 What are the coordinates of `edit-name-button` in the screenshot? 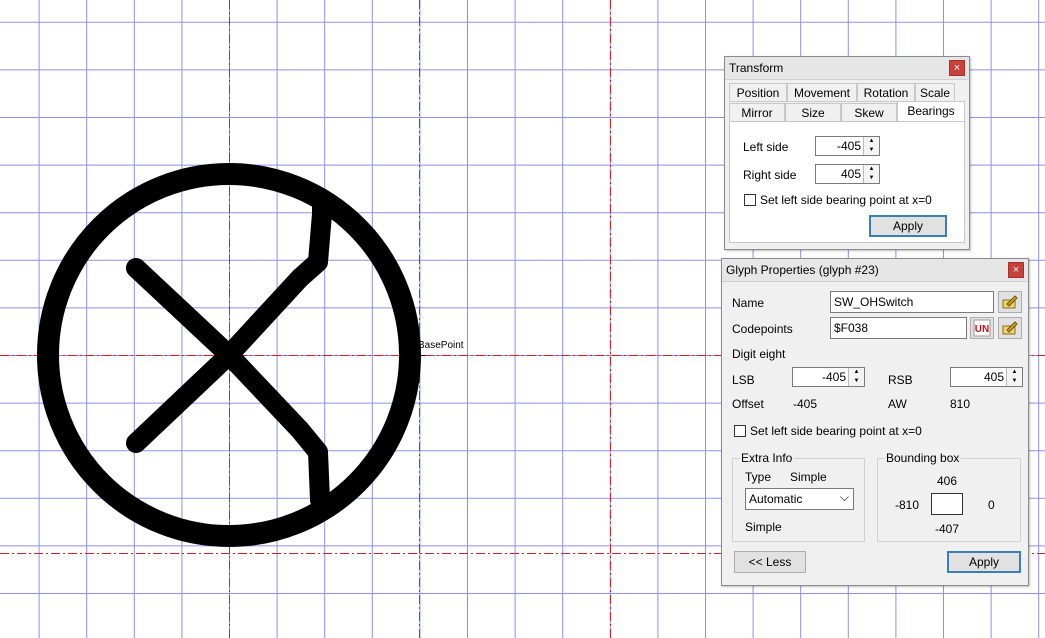 It's located at (1010, 302).